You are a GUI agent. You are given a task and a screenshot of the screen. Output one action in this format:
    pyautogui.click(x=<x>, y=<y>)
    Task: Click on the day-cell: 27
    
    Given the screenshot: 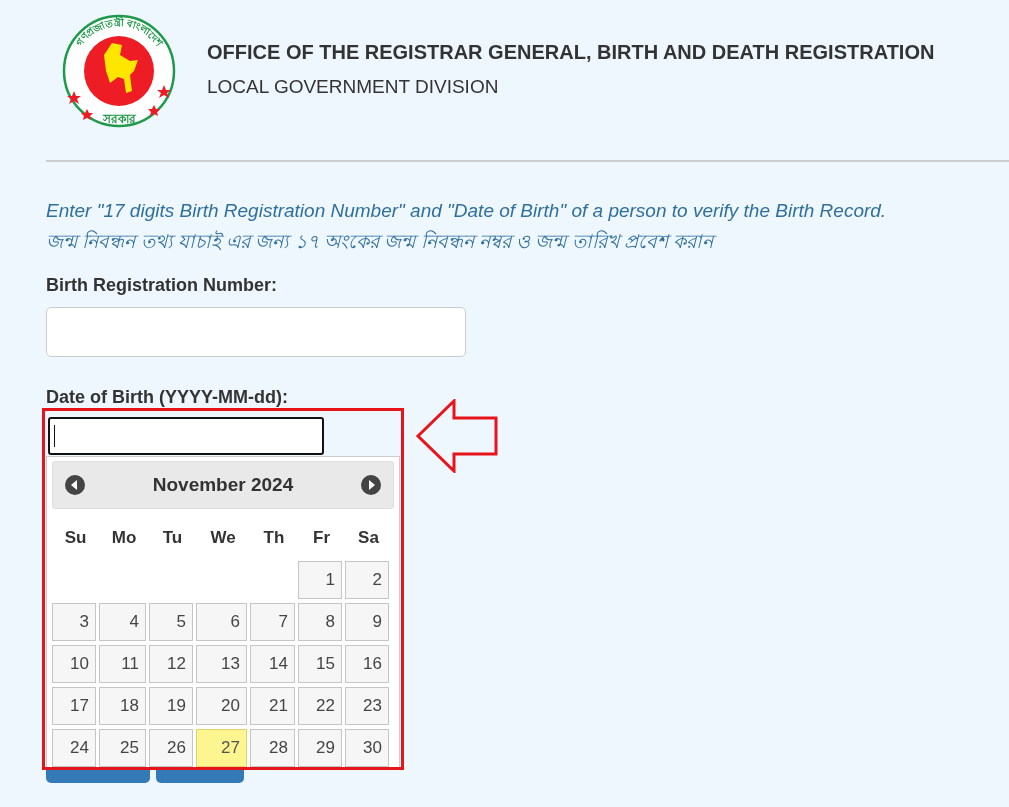 What is the action you would take?
    pyautogui.click(x=221, y=748)
    